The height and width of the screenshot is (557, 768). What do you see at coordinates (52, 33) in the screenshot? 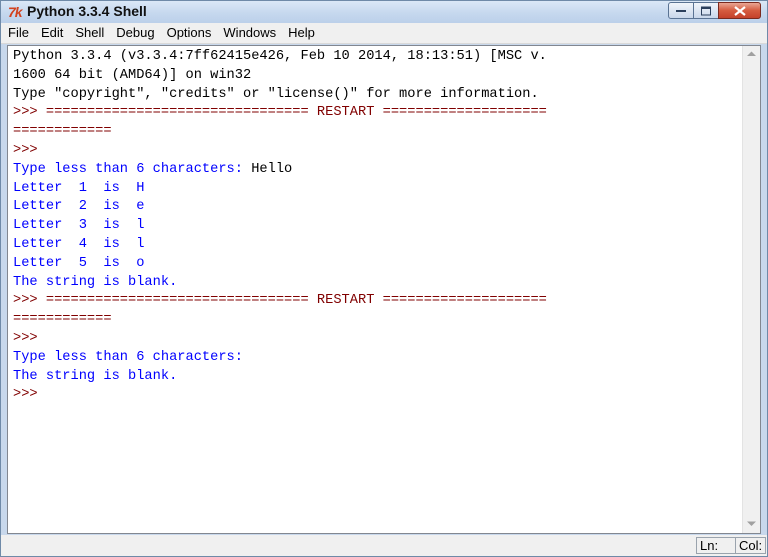
I see `menu-edit: Edit` at bounding box center [52, 33].